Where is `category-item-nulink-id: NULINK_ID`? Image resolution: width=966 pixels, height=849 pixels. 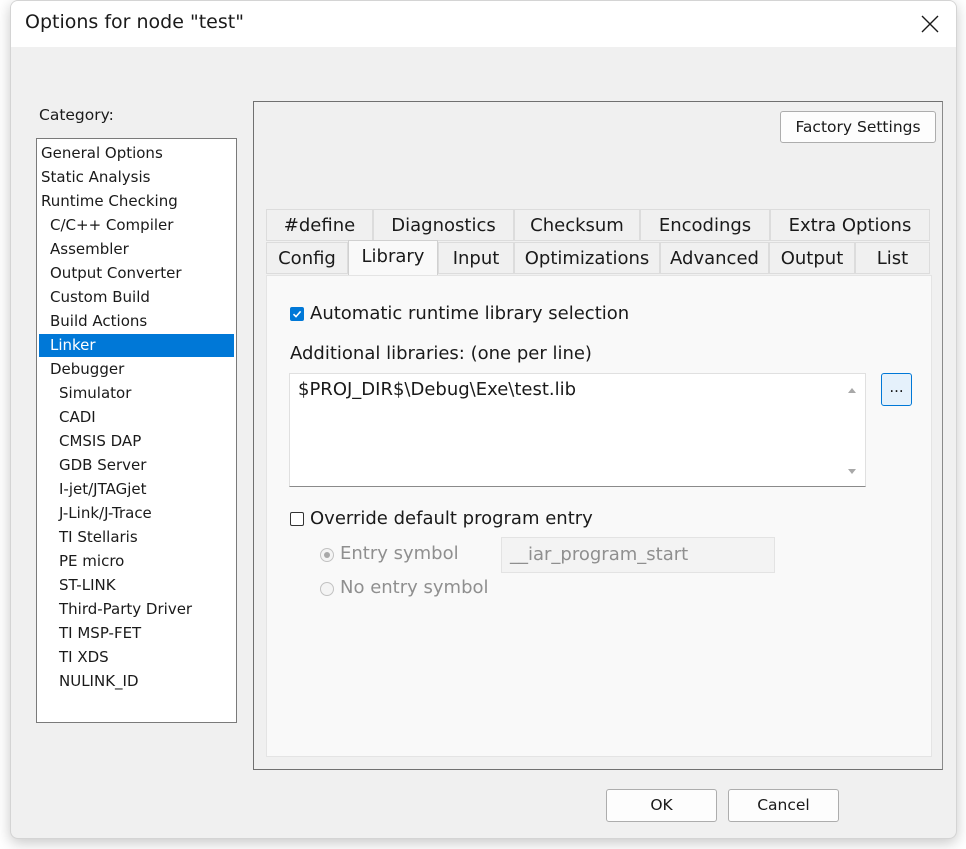 category-item-nulink-id: NULINK_ID is located at coordinates (136, 681).